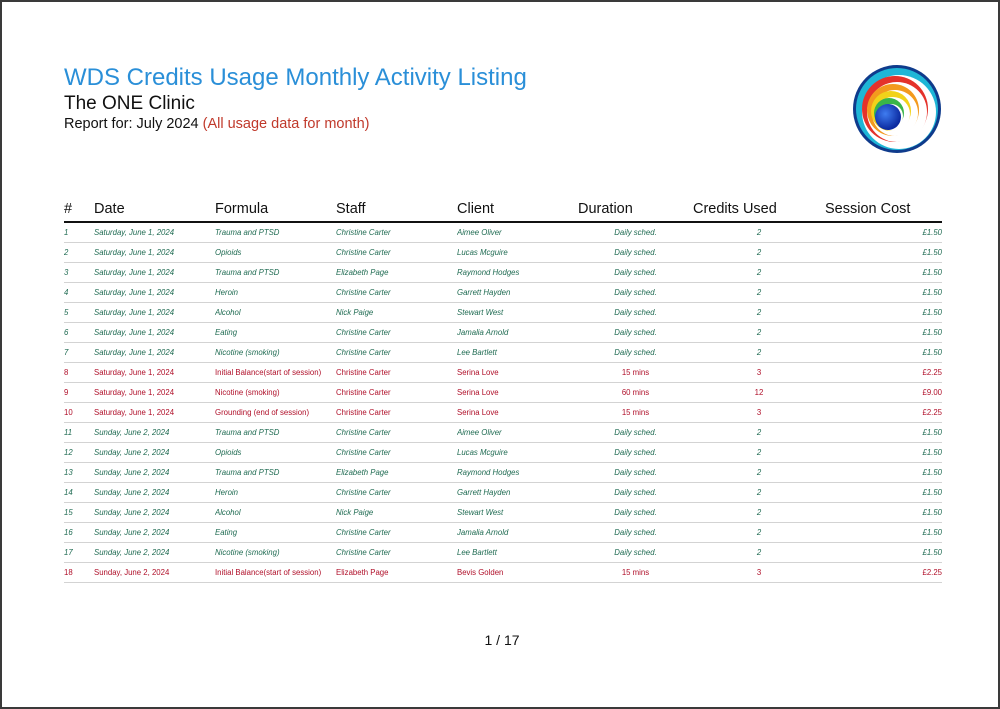  Describe the element at coordinates (517, 432) in the screenshot. I see `row-client: Aimee Oliver` at that location.